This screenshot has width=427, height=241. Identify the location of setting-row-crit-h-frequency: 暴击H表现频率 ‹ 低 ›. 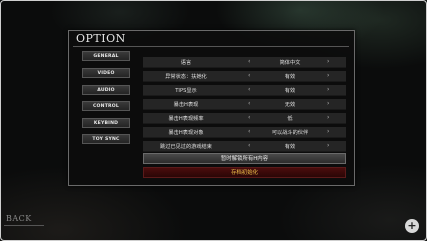
(244, 118).